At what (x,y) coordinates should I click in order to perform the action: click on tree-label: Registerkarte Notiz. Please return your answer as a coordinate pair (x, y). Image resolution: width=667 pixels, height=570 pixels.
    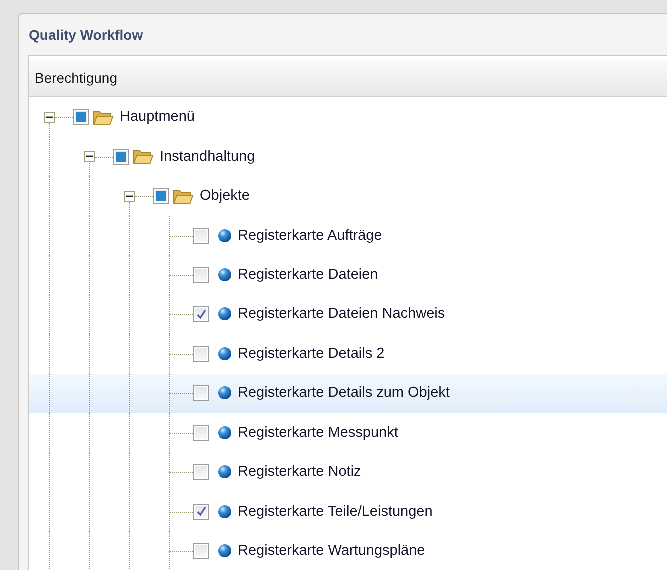
    Looking at the image, I should click on (300, 472).